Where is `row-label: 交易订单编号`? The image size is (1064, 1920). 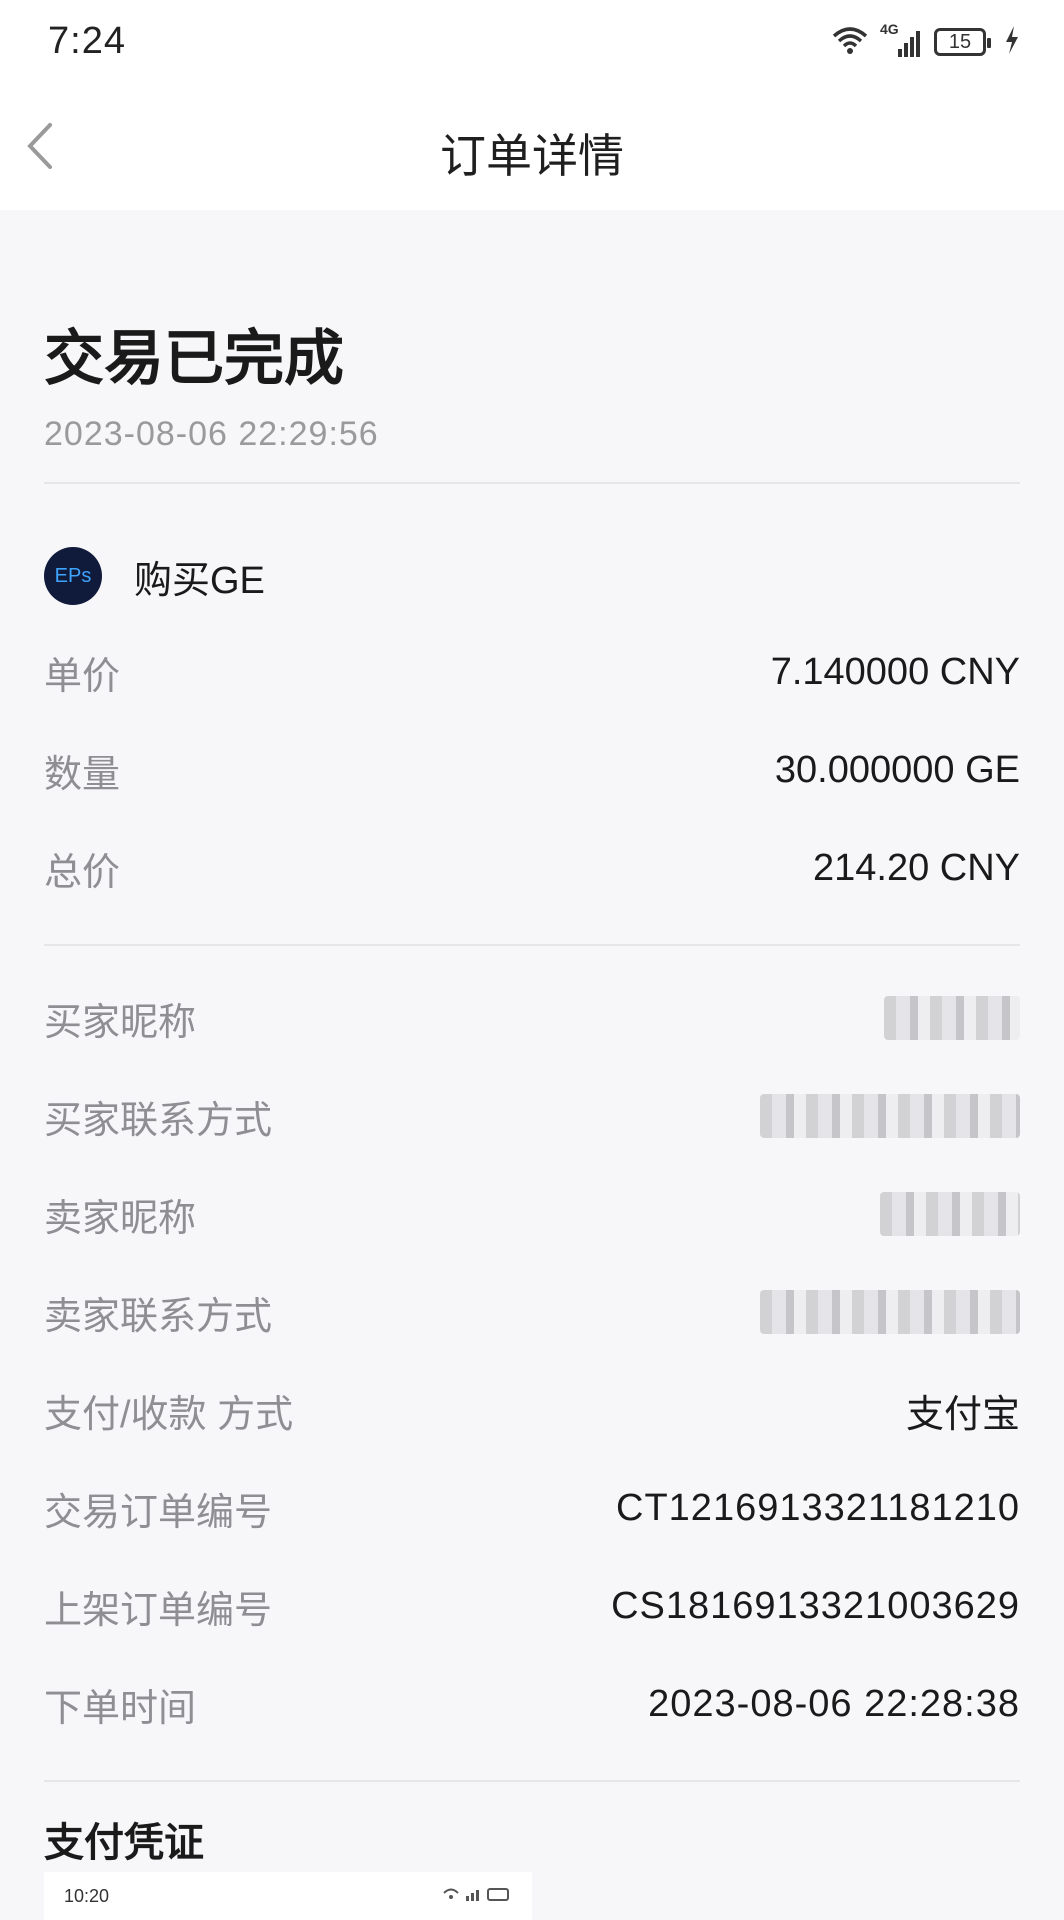
row-label: 交易订单编号 is located at coordinates (158, 1512).